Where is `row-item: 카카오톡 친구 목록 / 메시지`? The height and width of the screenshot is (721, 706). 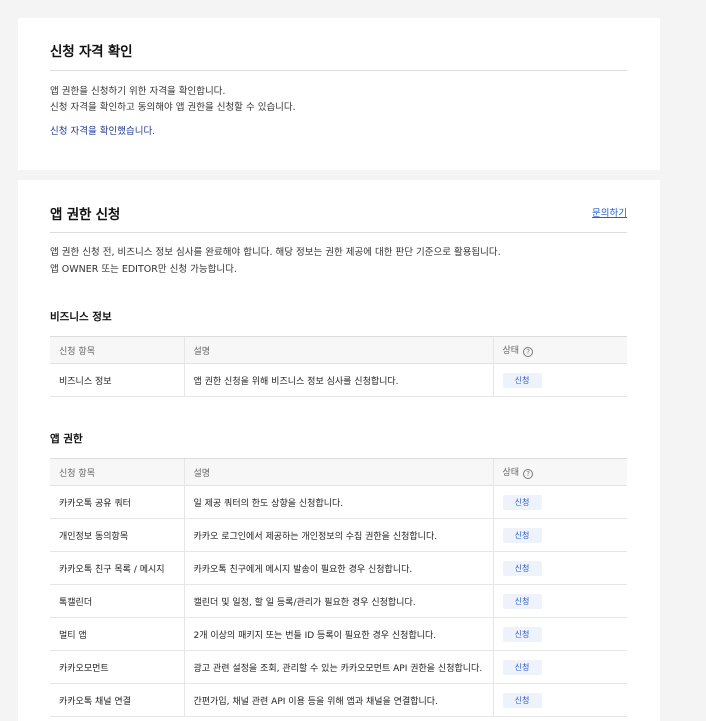
row-item: 카카오톡 친구 목록 / 메시지 is located at coordinates (117, 568).